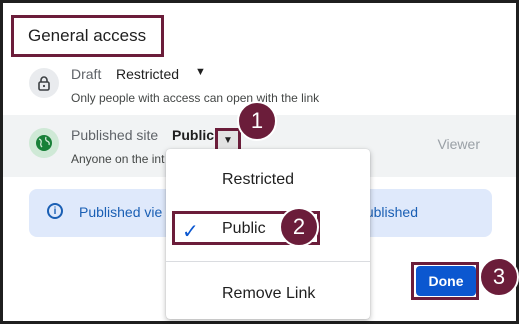 This screenshot has width=519, height=324. What do you see at coordinates (228, 140) in the screenshot?
I see `chevron-down-icon: ▼` at bounding box center [228, 140].